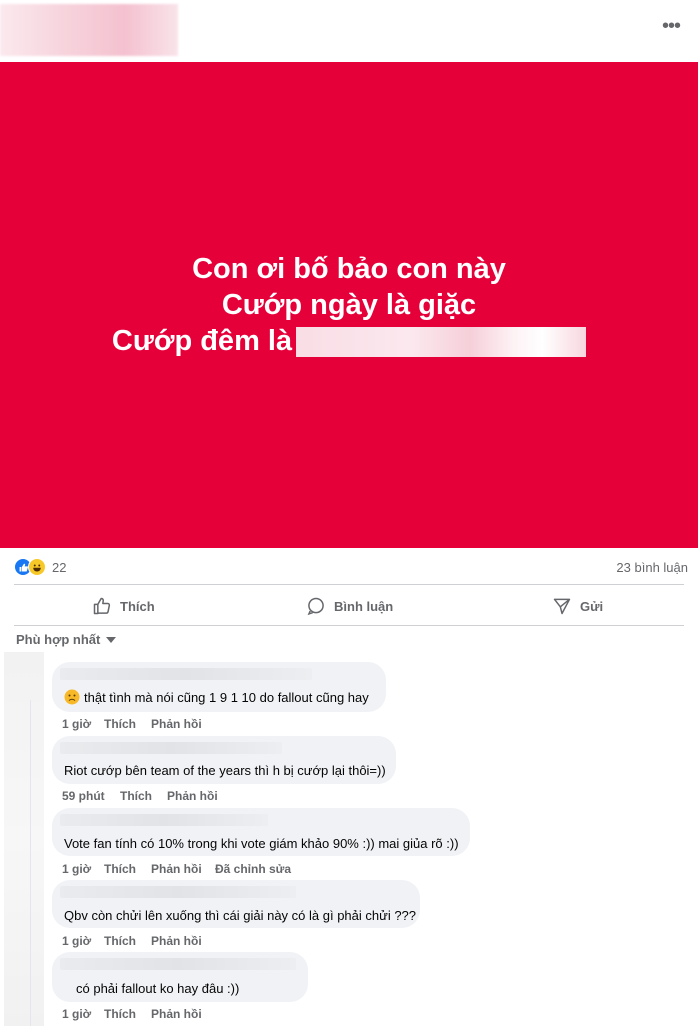  I want to click on action-bar: Thích Bình luận Gửi, so click(349, 606).